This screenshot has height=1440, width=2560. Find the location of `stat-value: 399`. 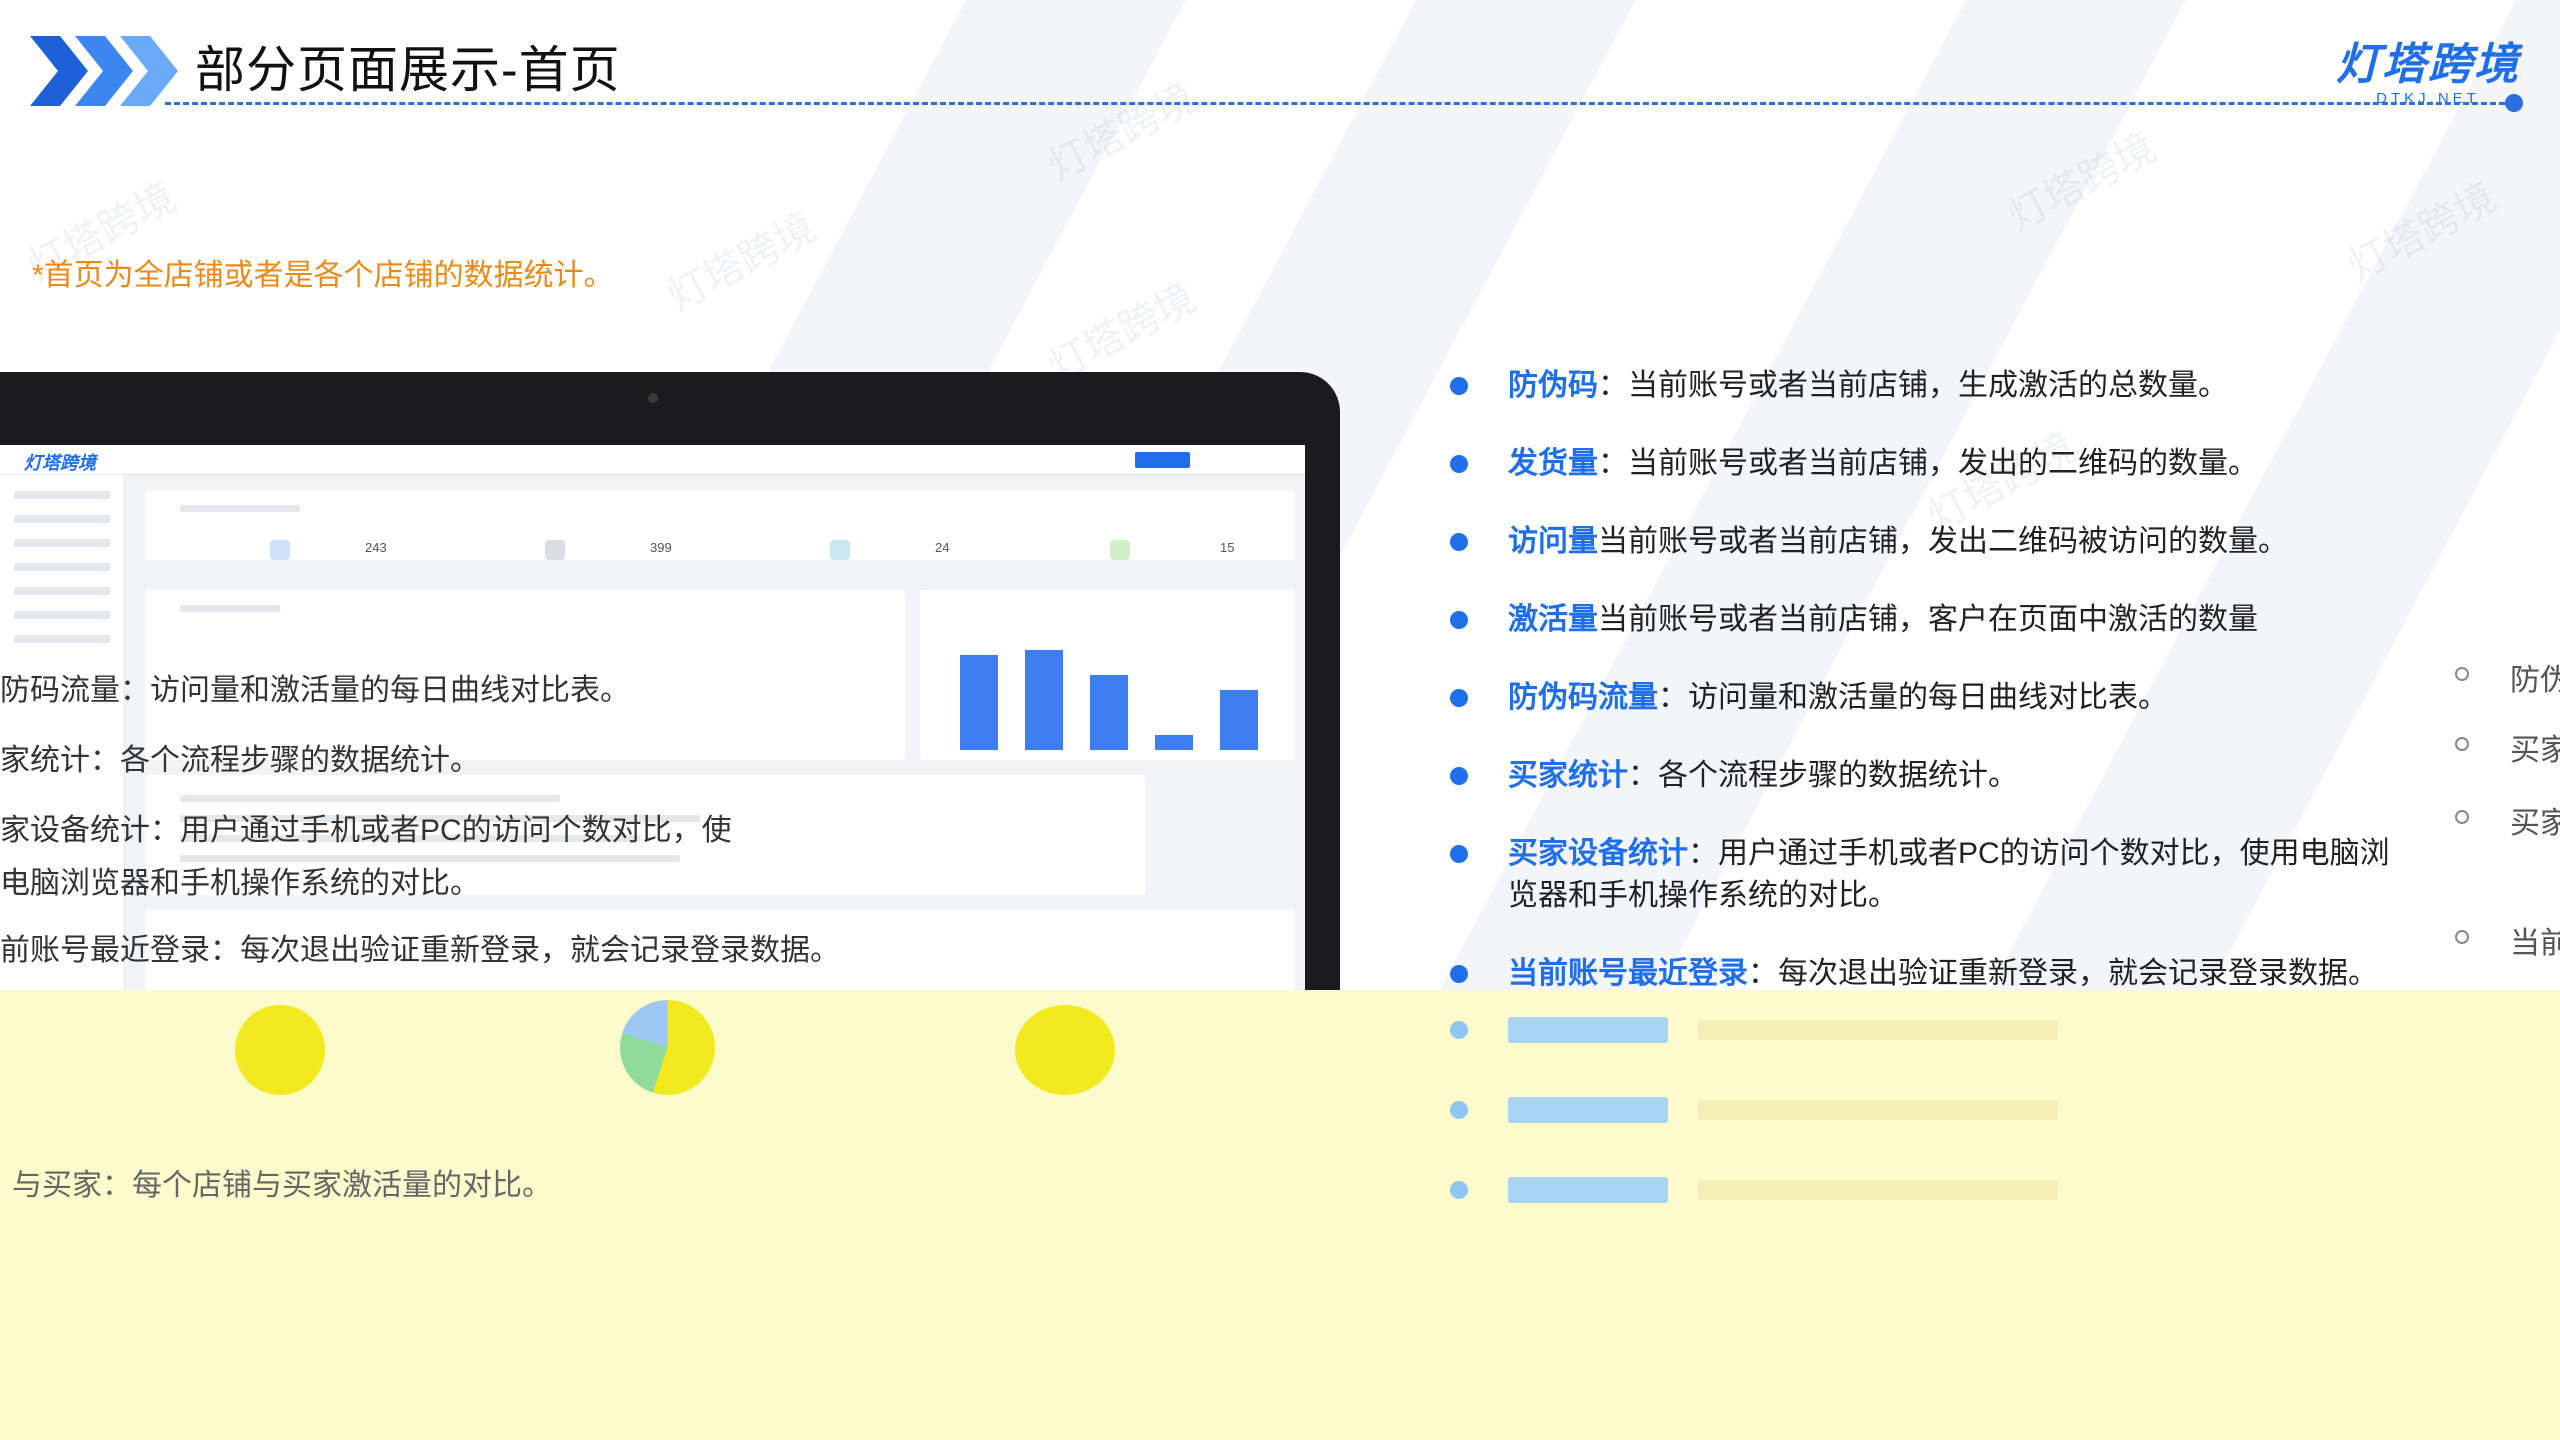

stat-value: 399 is located at coordinates (661, 547).